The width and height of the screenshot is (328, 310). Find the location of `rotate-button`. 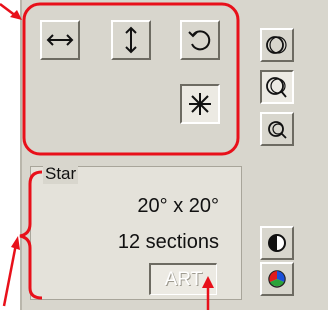

rotate-button is located at coordinates (200, 40).